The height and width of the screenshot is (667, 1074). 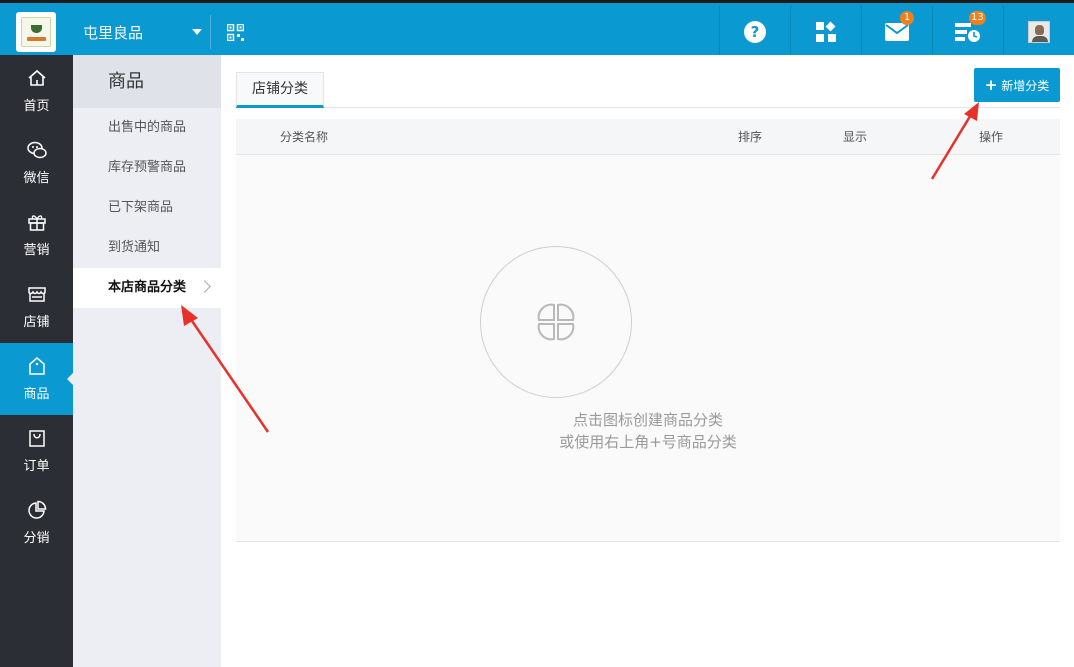 What do you see at coordinates (134, 247) in the screenshot?
I see `subnav-label: 到货通知` at bounding box center [134, 247].